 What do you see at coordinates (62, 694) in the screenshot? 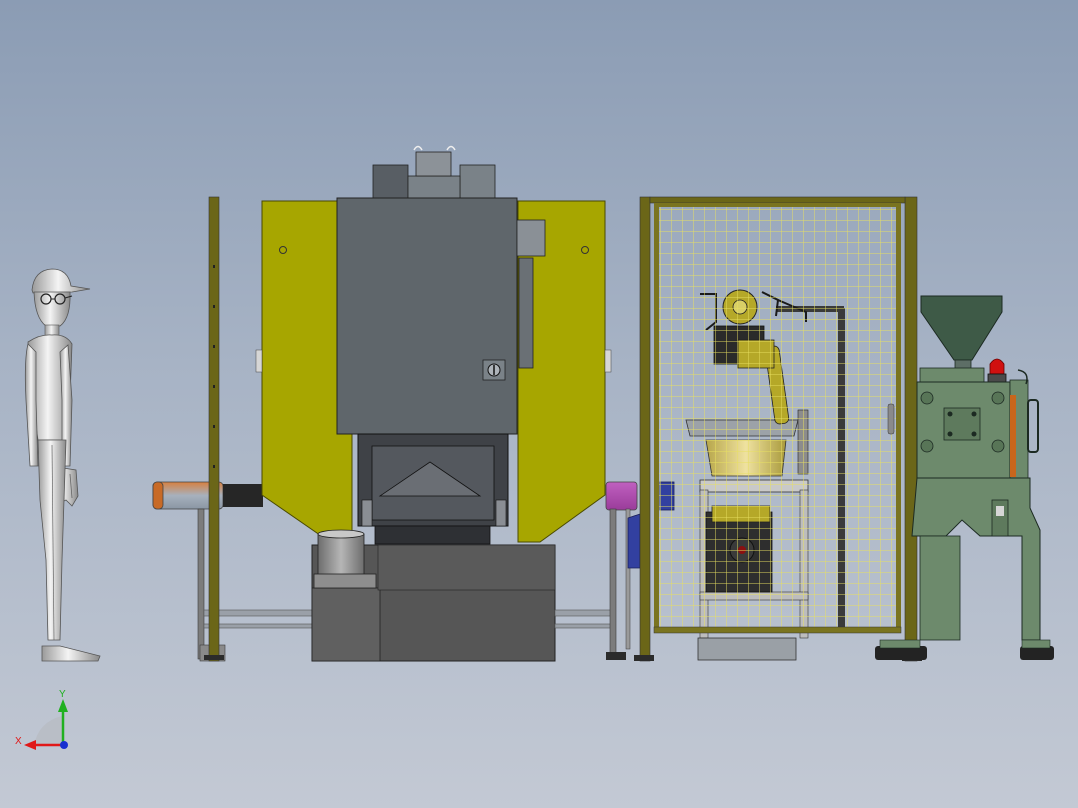
I see `y-axis-label: Y` at bounding box center [62, 694].